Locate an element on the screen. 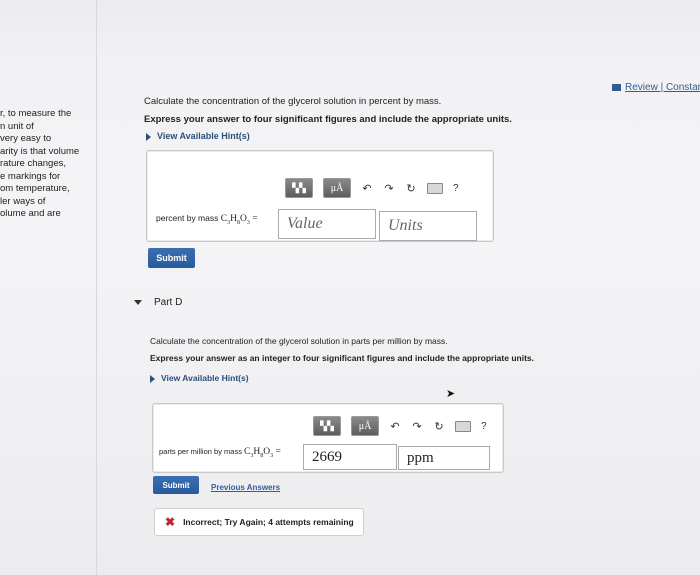 The height and width of the screenshot is (575, 700). partc-toolbar: ▚▚ μÅ ↶ ↷ ↻ ? is located at coordinates (372, 188).